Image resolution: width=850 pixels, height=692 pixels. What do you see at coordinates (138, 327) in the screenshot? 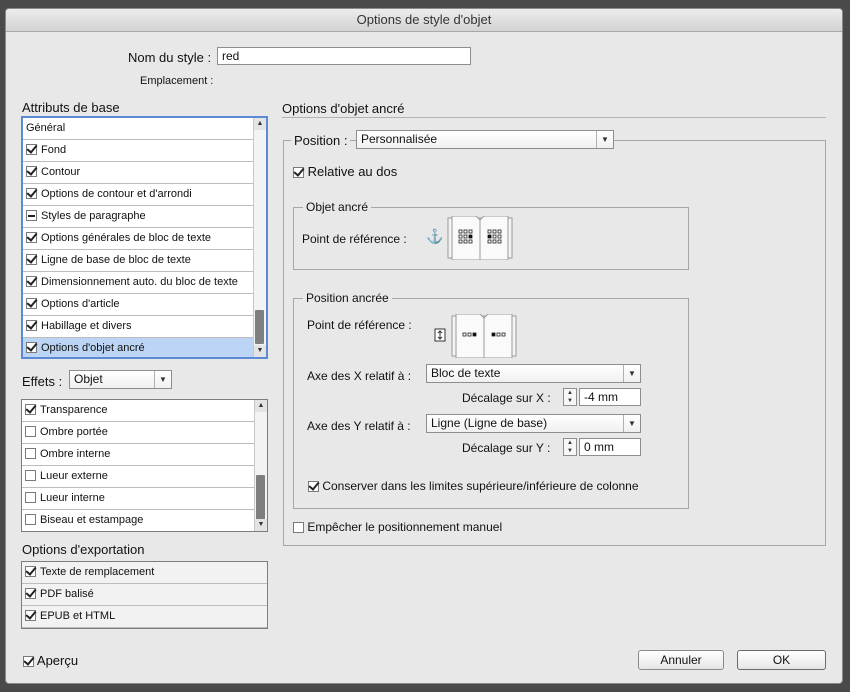
I see `basic-attribute-row: Habillage et divers` at bounding box center [138, 327].